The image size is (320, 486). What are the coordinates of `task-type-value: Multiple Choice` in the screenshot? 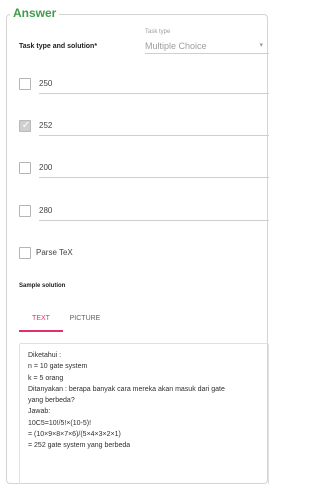 It's located at (176, 46).